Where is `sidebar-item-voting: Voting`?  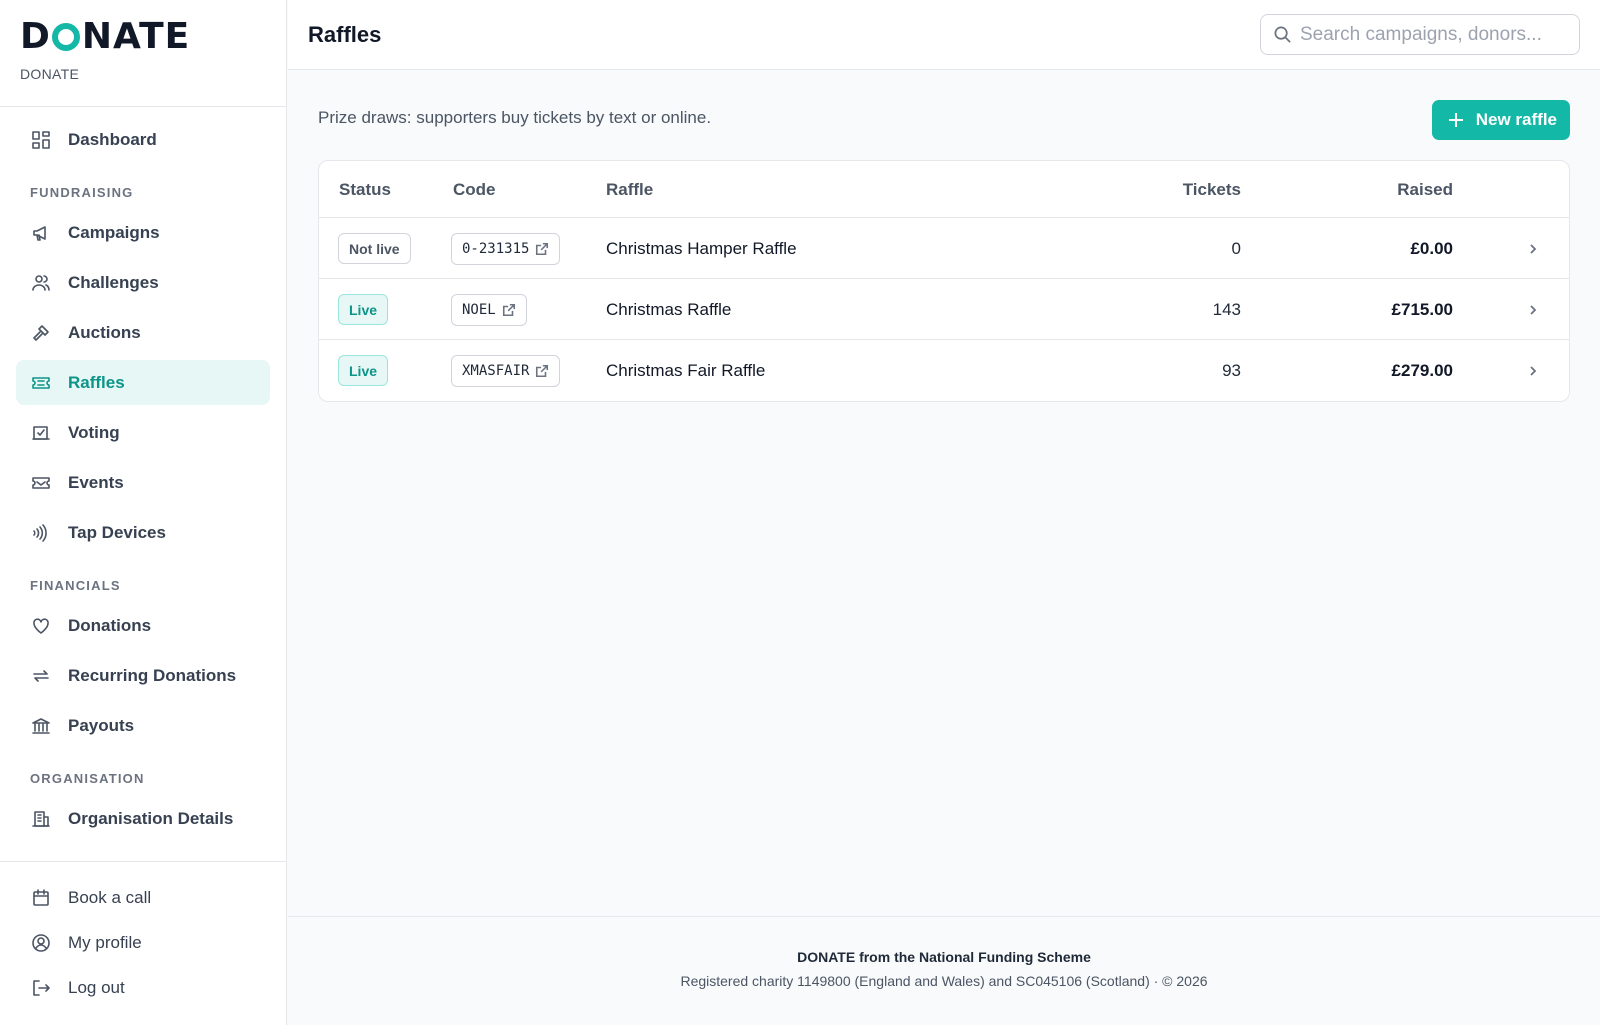 sidebar-item-voting: Voting is located at coordinates (143, 432).